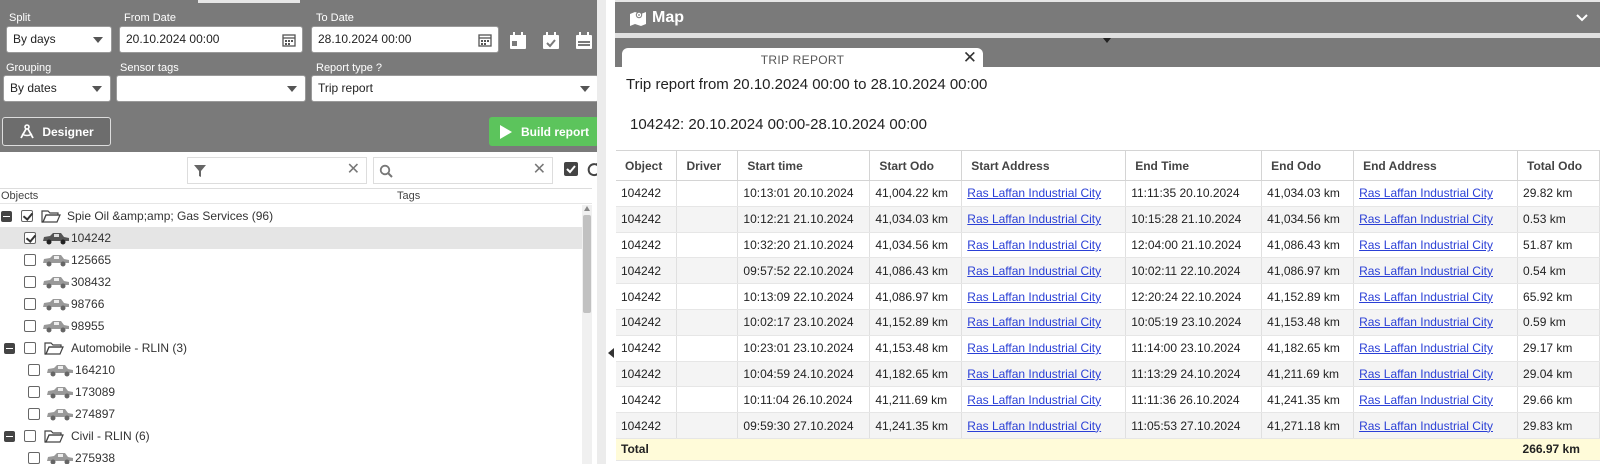  I want to click on tag-filter-input: ✕, so click(277, 170).